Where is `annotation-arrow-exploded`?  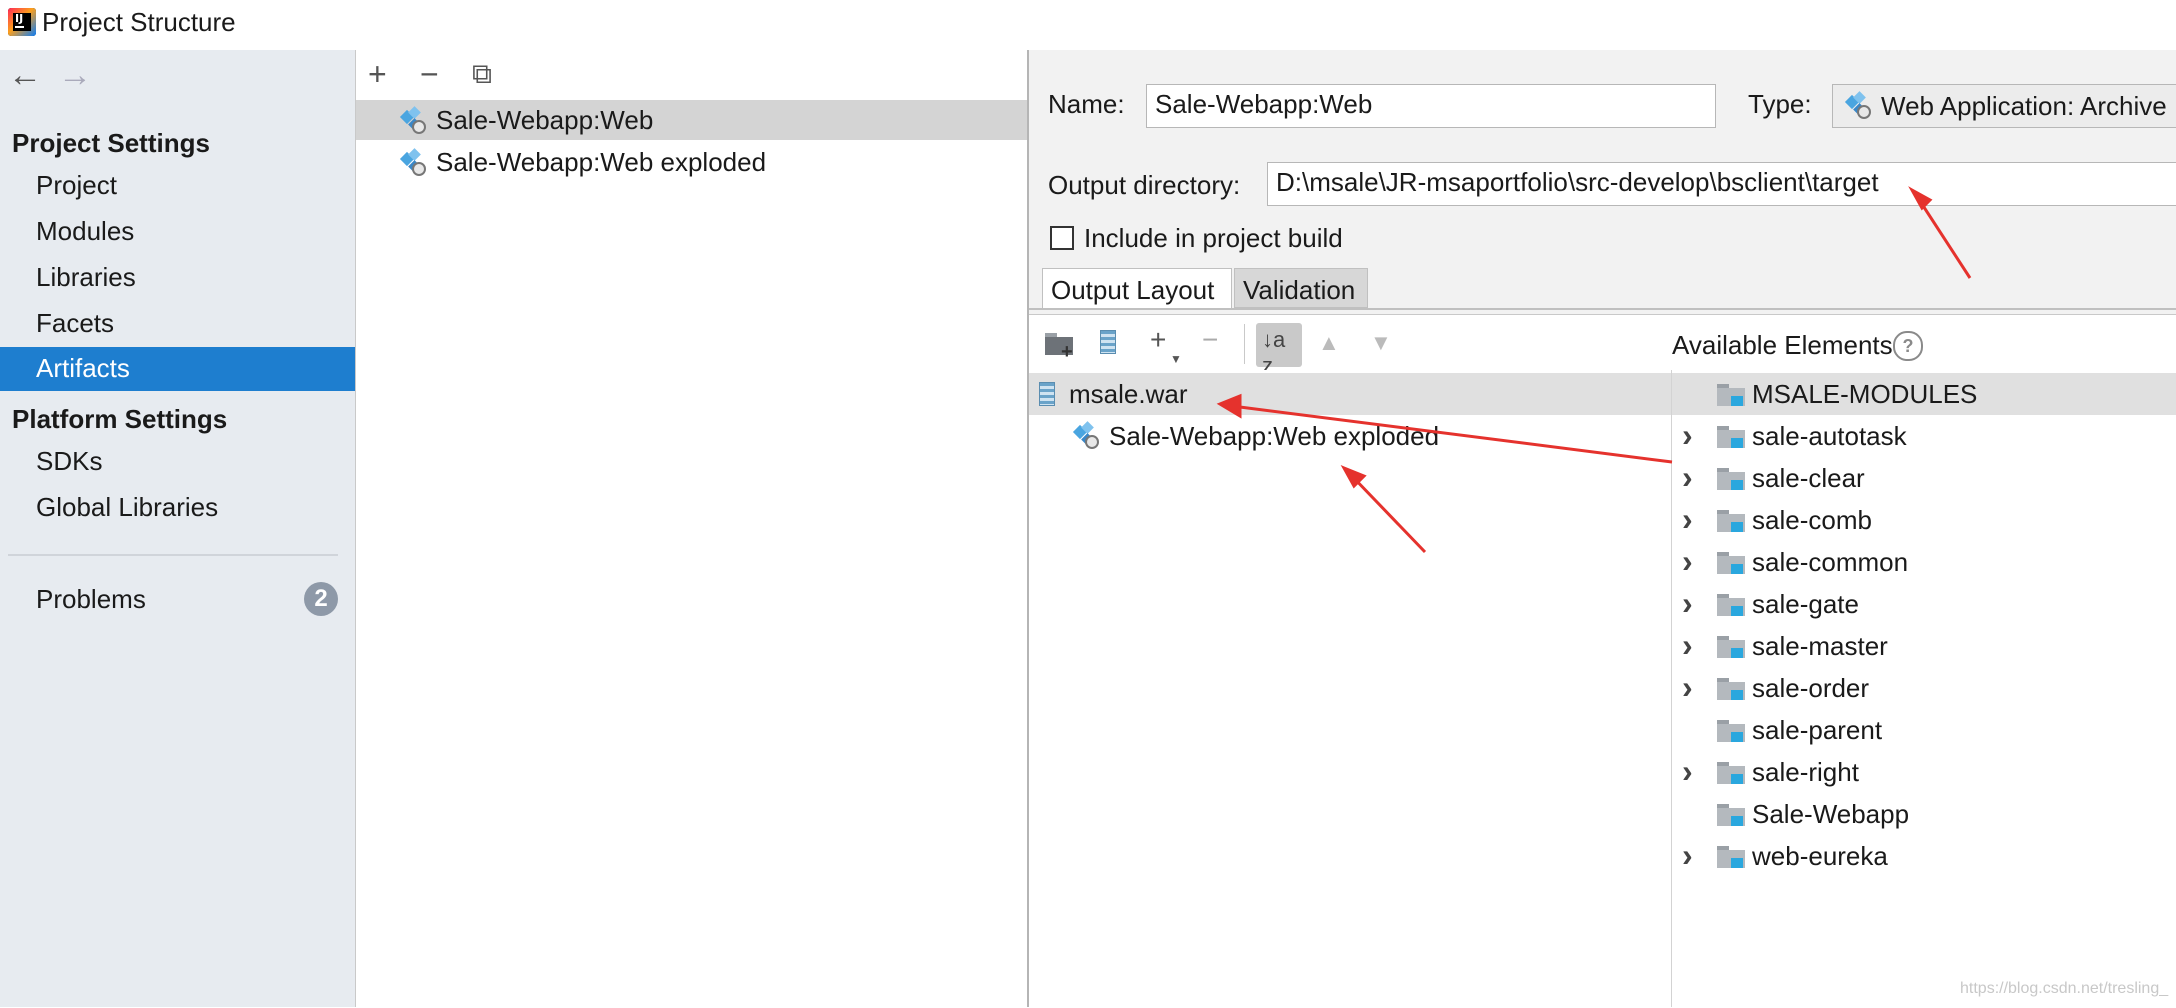
annotation-arrow-exploded is located at coordinates (1387, 513).